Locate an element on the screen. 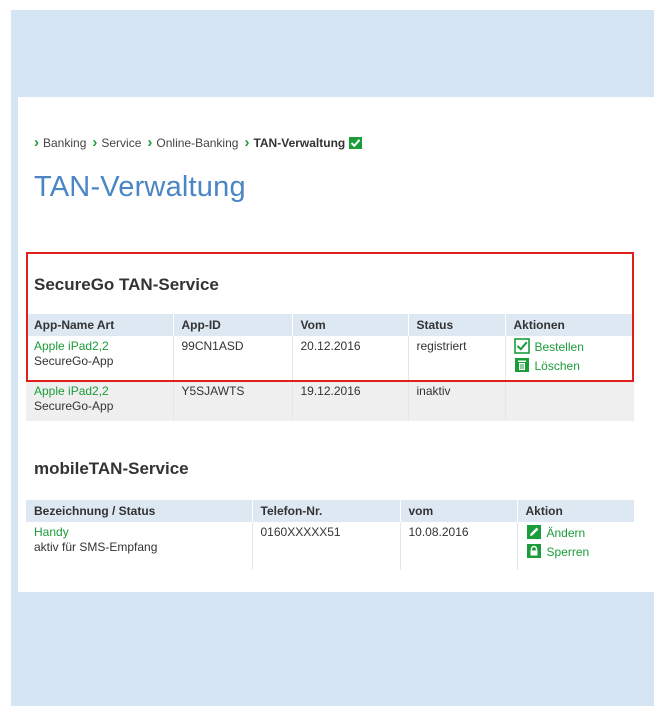  column-header-bezeichnung: Bezeichnung / Status is located at coordinates (139, 511).